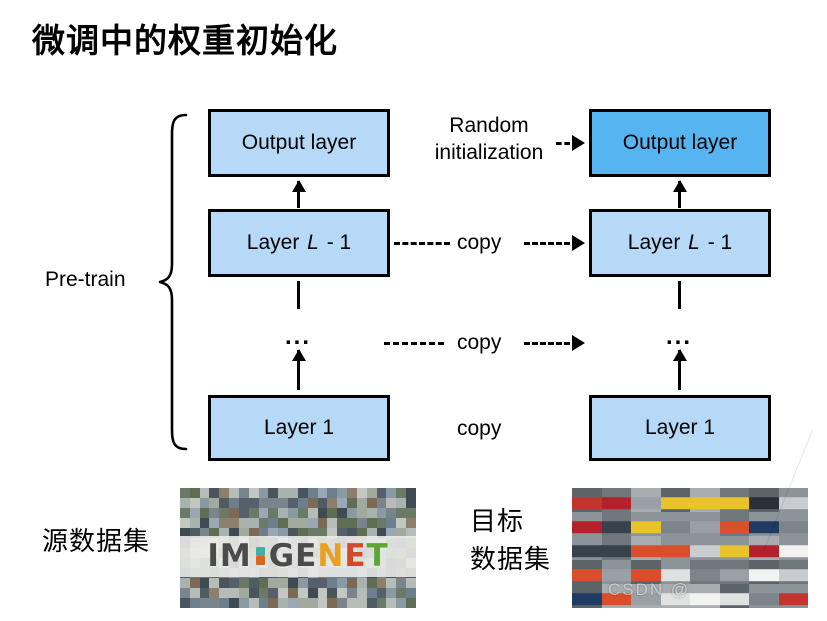 This screenshot has height=621, width=827. What do you see at coordinates (185, 40) in the screenshot?
I see `page-title: 微调中的权重初始化` at bounding box center [185, 40].